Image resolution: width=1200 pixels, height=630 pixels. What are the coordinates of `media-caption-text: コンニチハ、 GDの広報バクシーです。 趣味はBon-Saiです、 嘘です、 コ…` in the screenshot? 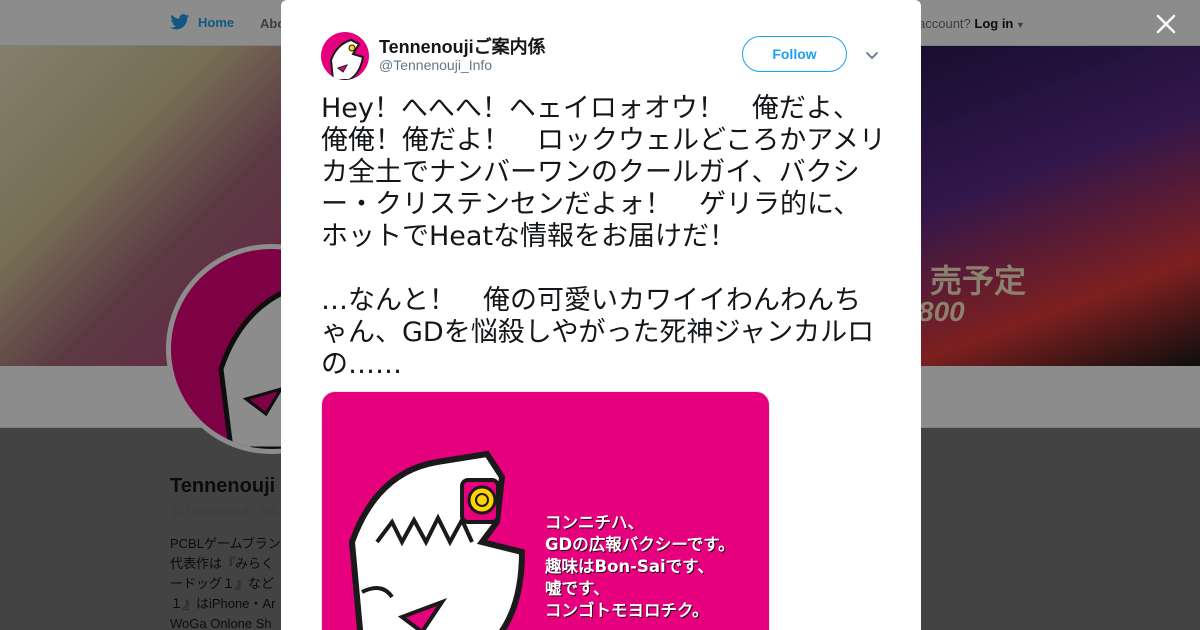 It's located at (640, 566).